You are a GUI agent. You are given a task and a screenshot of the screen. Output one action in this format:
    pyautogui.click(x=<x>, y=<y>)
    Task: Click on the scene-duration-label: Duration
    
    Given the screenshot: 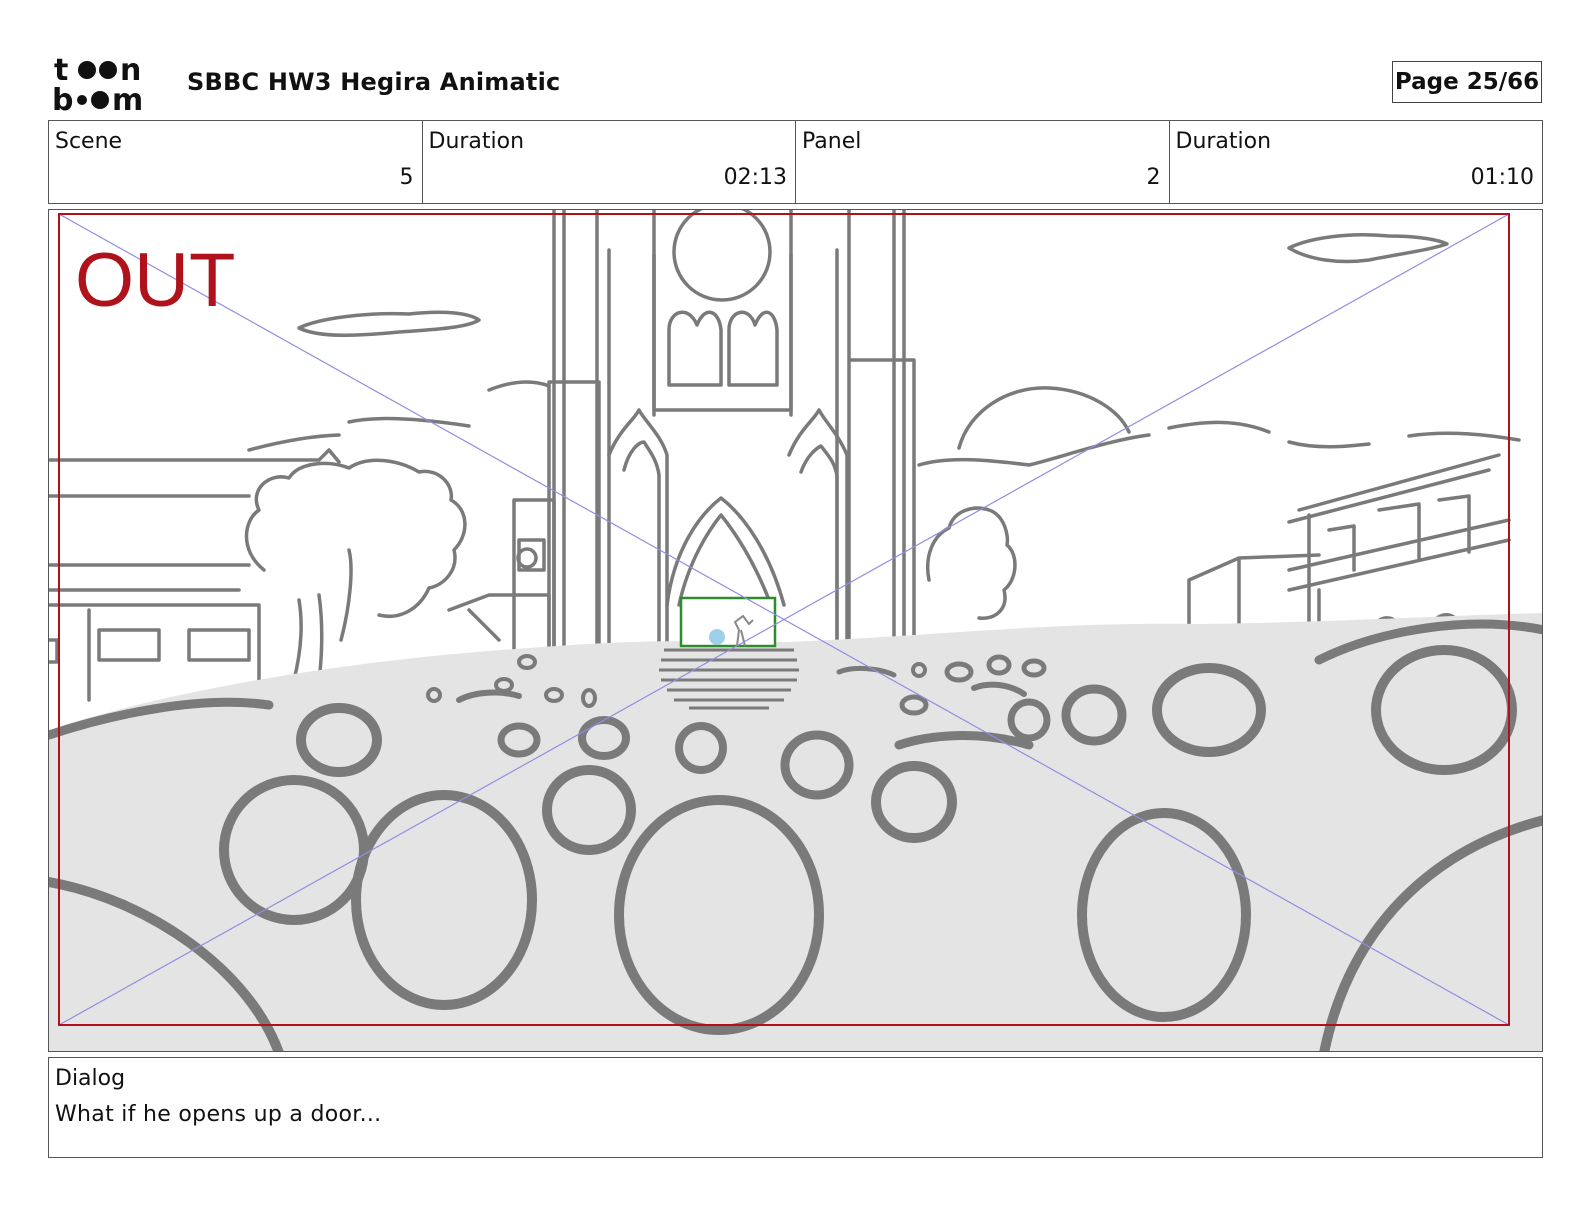 What is the action you would take?
    pyautogui.click(x=476, y=141)
    